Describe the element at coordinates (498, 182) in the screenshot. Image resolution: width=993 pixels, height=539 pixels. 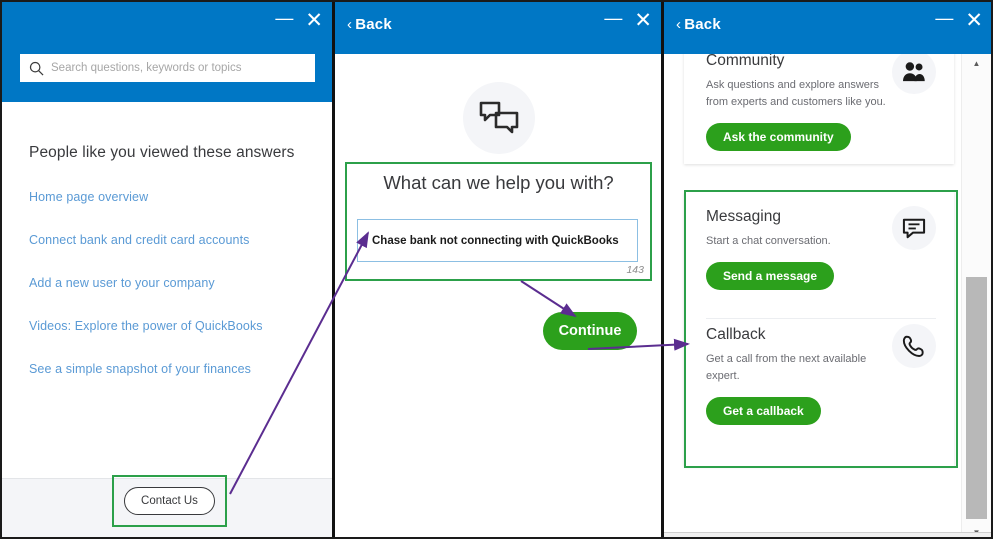
I see `question-title: What can we help you with?` at that location.